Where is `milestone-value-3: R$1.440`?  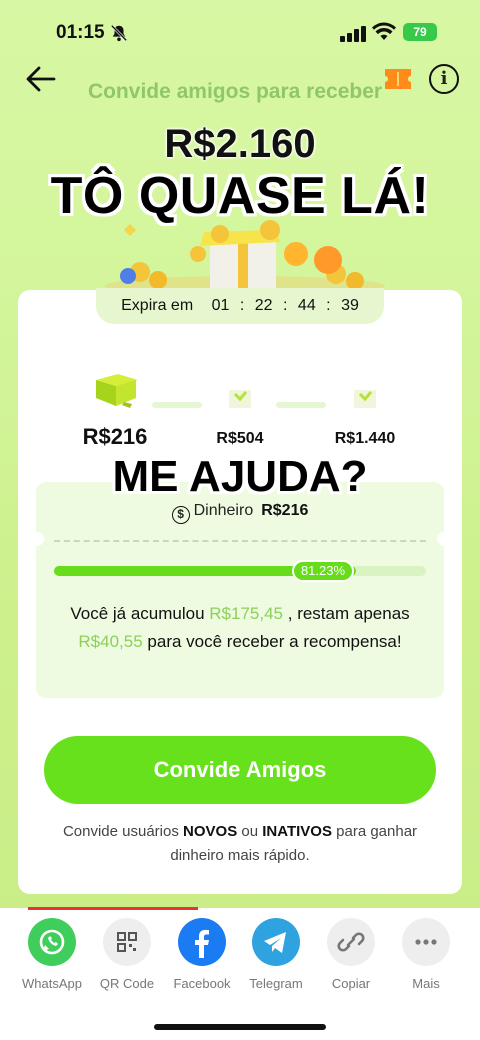 milestone-value-3: R$1.440 is located at coordinates (365, 438).